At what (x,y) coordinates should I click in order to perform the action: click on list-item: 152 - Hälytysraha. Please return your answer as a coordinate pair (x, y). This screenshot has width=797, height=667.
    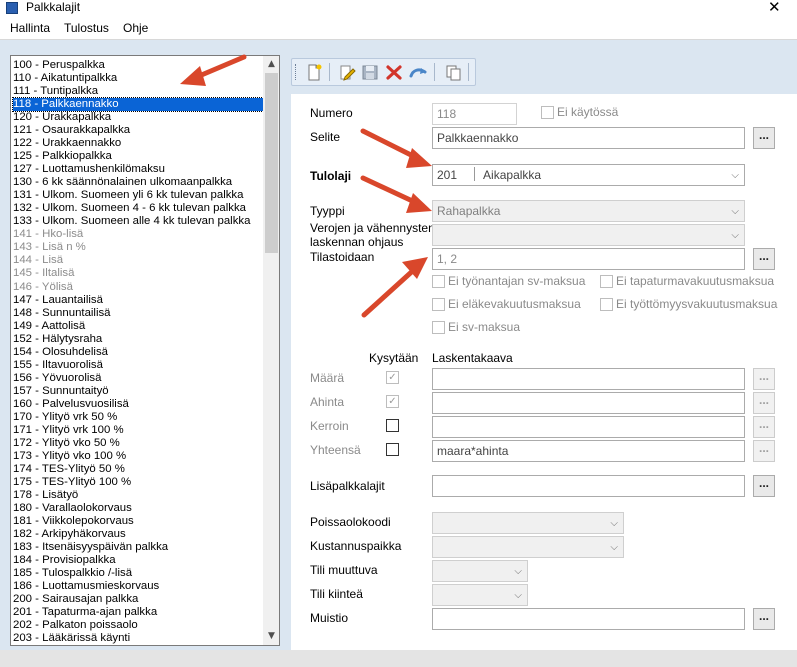
    Looking at the image, I should click on (138, 339).